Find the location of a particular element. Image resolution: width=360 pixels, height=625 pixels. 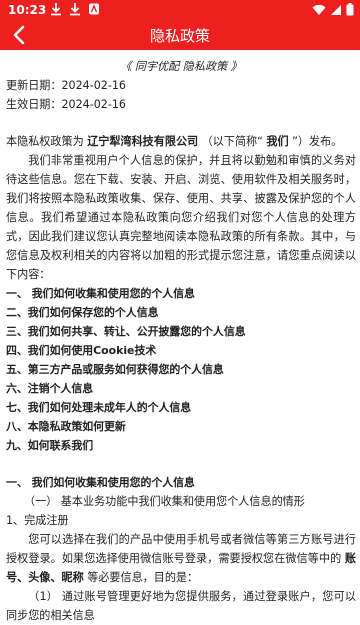

toc-item-4: 四、我们如何使用Cookie技术 is located at coordinates (81, 350).